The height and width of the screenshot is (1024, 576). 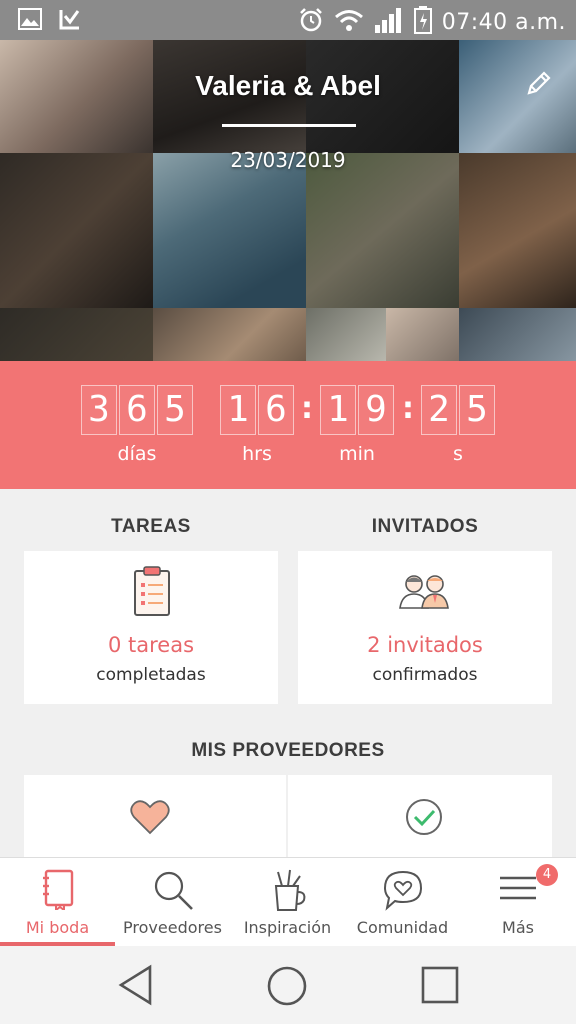 I want to click on clipboard-checklist-icon, so click(x=152, y=593).